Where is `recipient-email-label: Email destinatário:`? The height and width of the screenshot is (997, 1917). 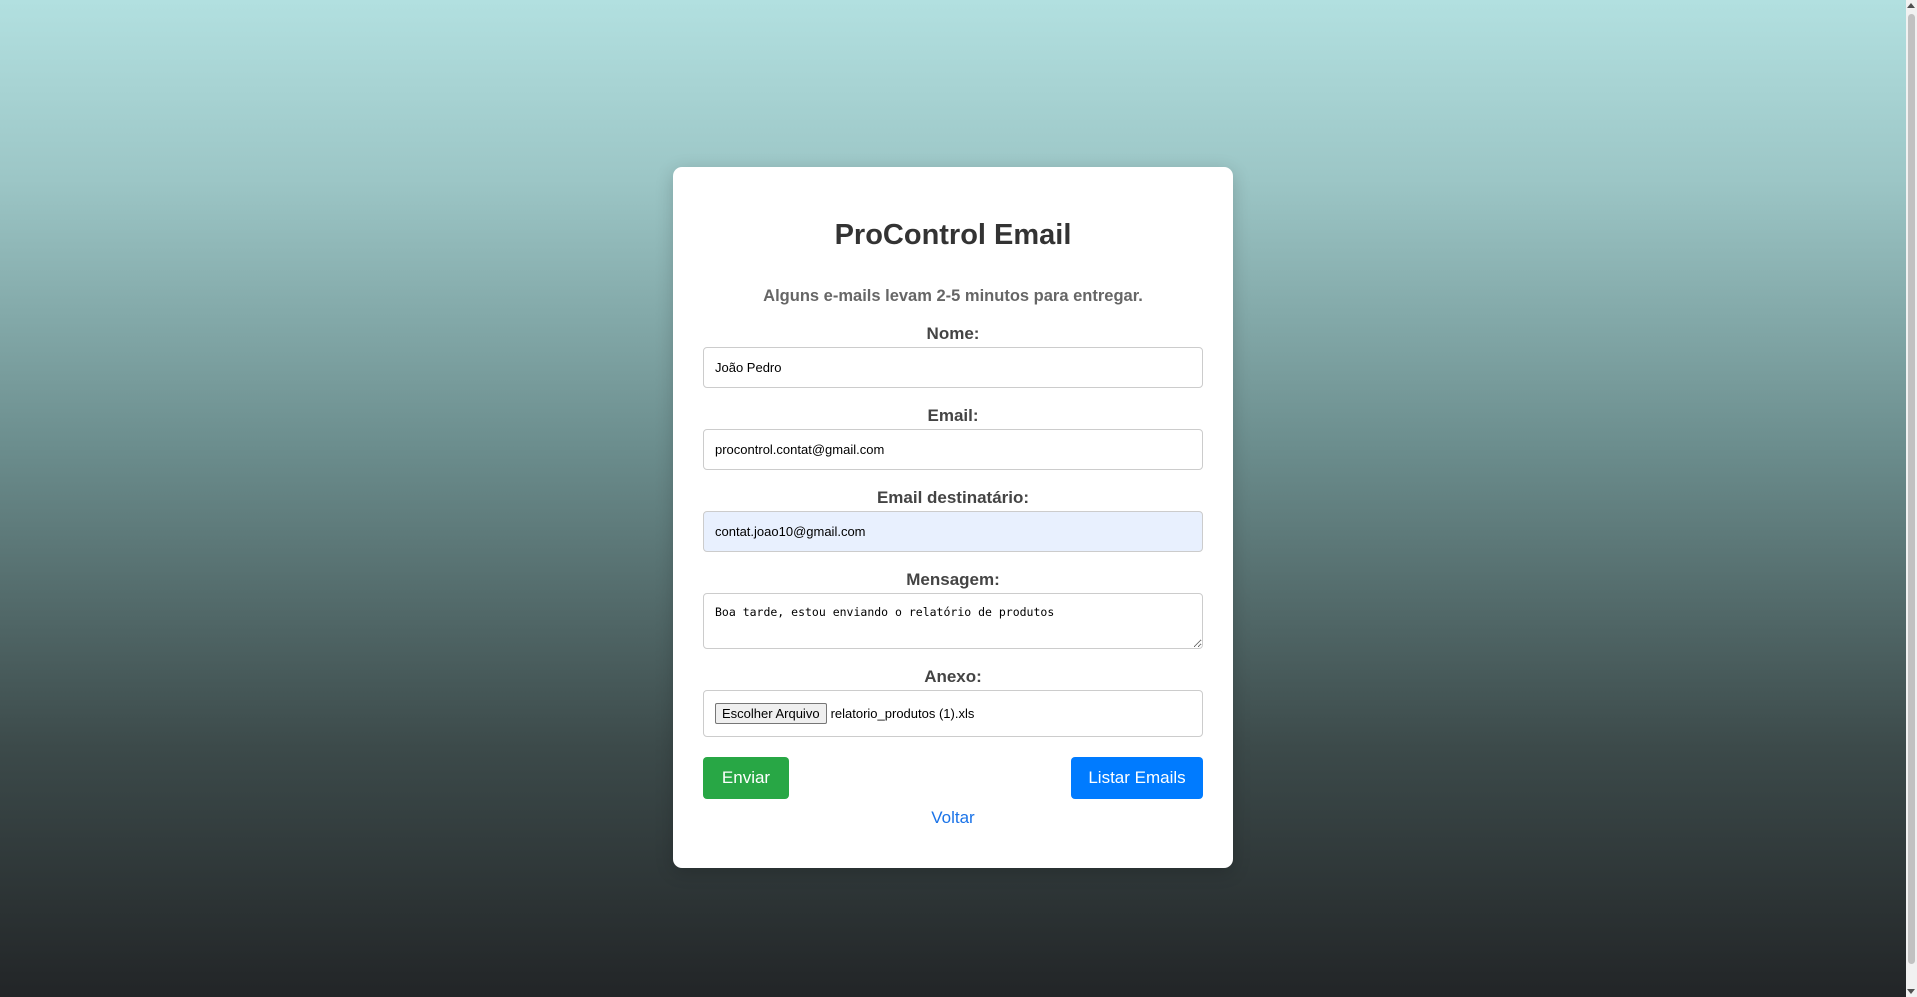
recipient-email-label: Email destinatário: is located at coordinates (953, 497).